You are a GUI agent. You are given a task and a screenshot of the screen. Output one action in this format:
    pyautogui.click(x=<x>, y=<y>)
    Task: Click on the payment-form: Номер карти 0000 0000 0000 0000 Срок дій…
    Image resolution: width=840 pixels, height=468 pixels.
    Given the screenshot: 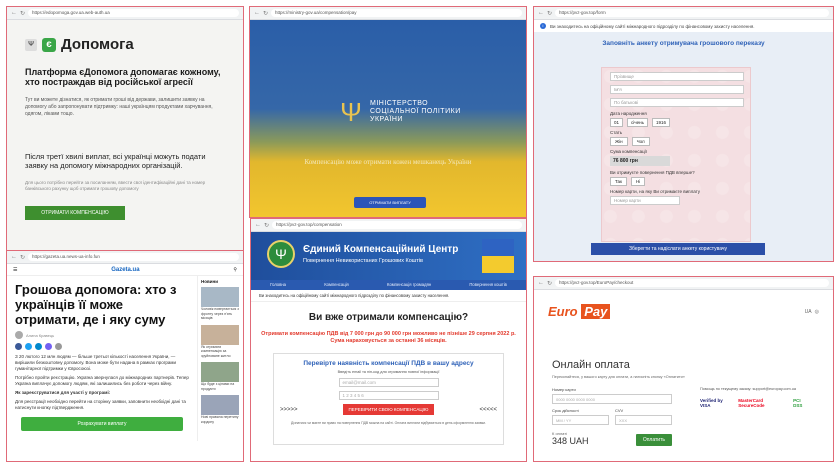 What is the action you would take?
    pyautogui.click(x=612, y=416)
    